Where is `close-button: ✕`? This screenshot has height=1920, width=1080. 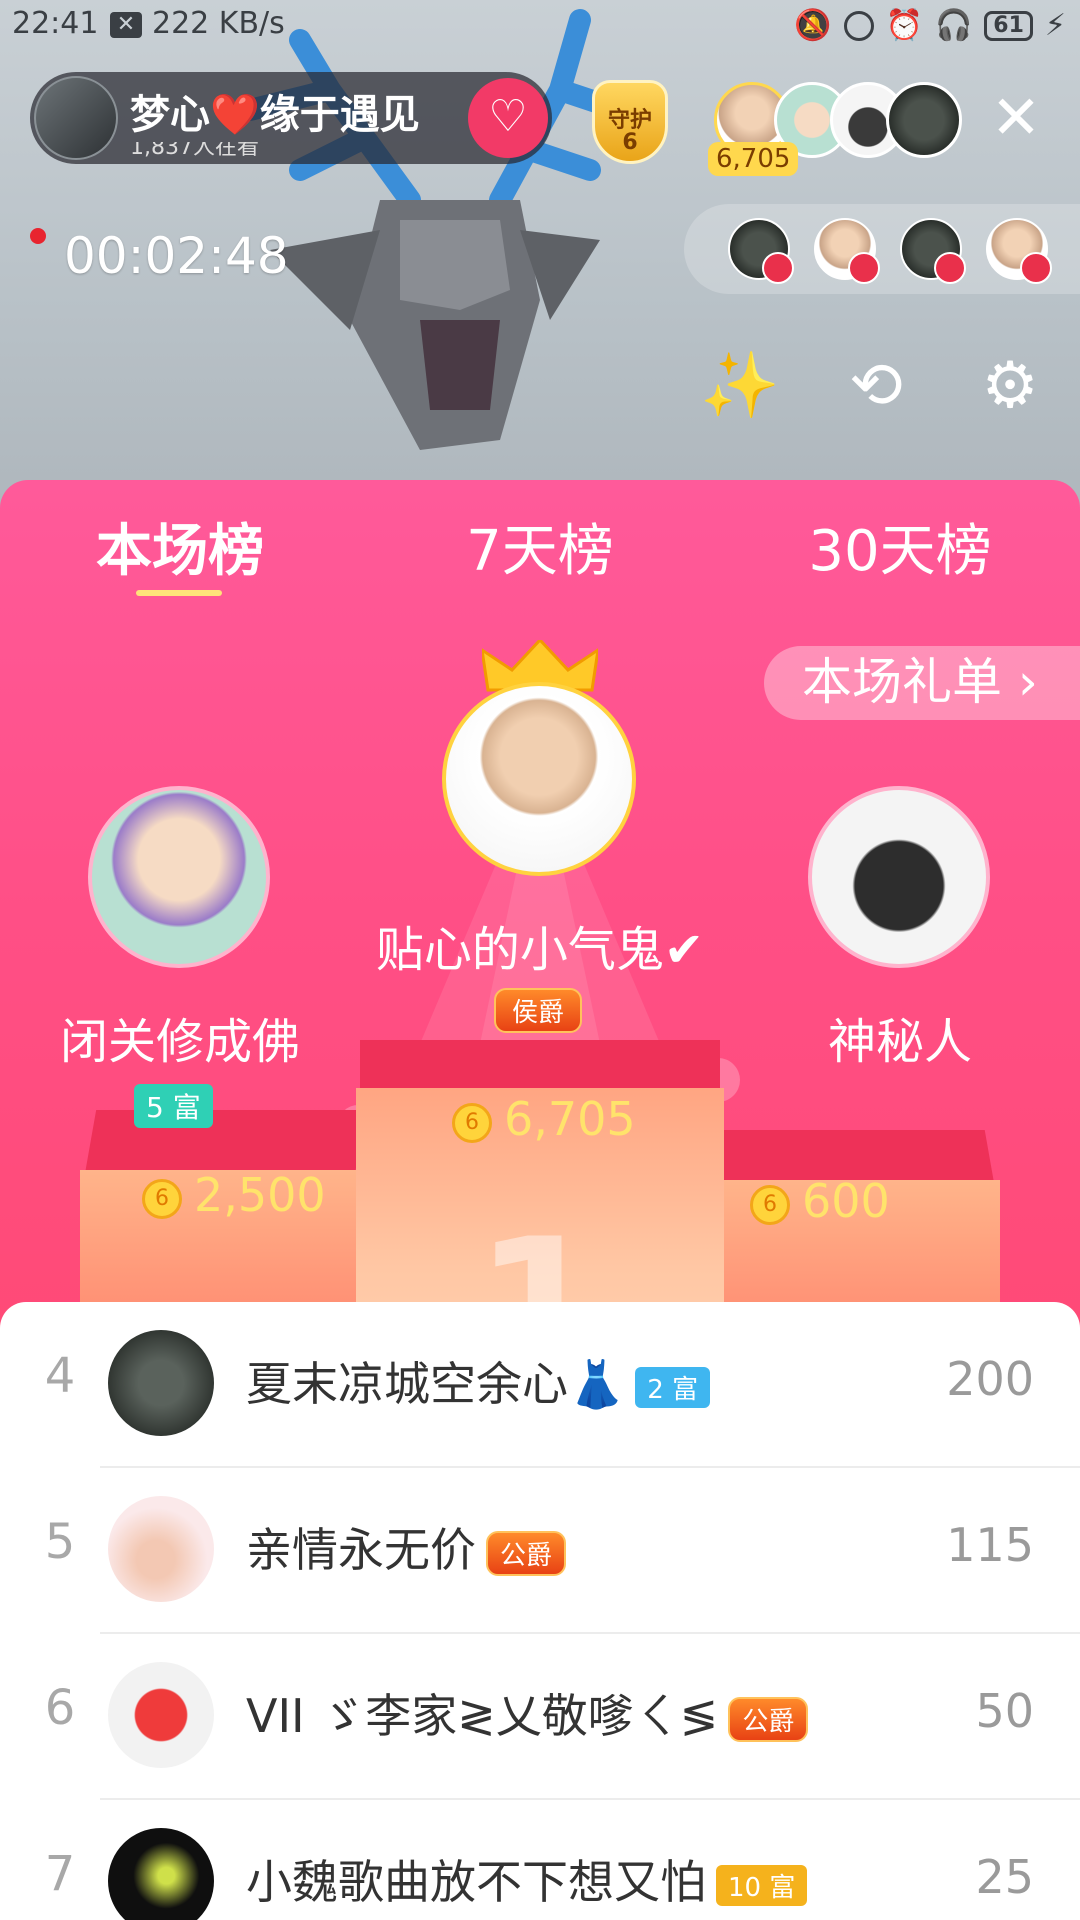
close-button: ✕ is located at coordinates (1016, 118).